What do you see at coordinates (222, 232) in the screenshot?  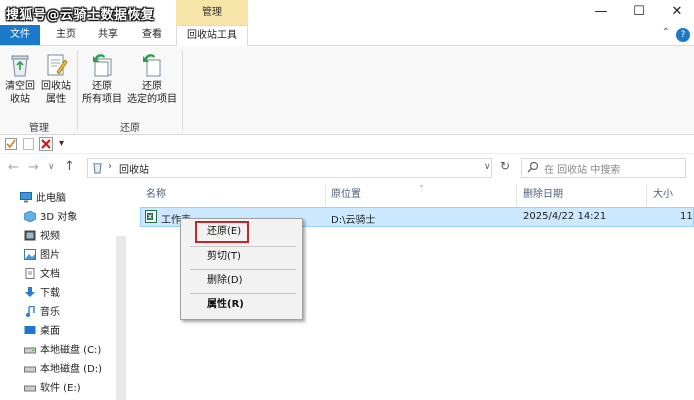 I see `restore-highlight-box` at bounding box center [222, 232].